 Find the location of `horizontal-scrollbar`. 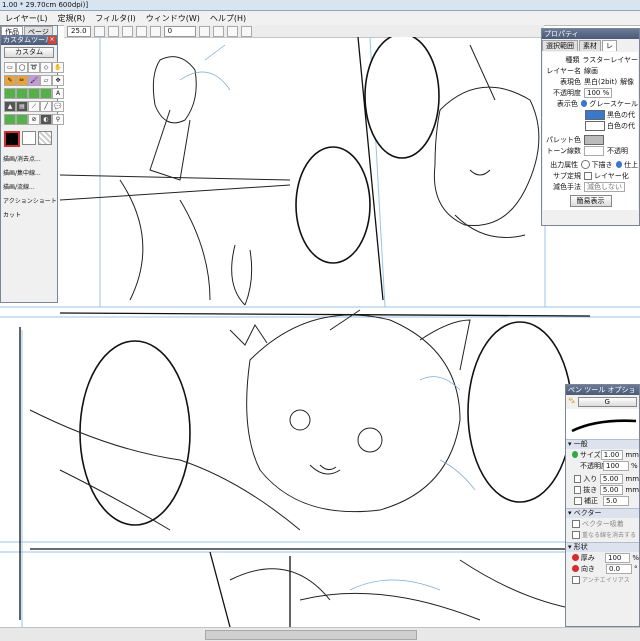

horizontal-scrollbar is located at coordinates (320, 634).